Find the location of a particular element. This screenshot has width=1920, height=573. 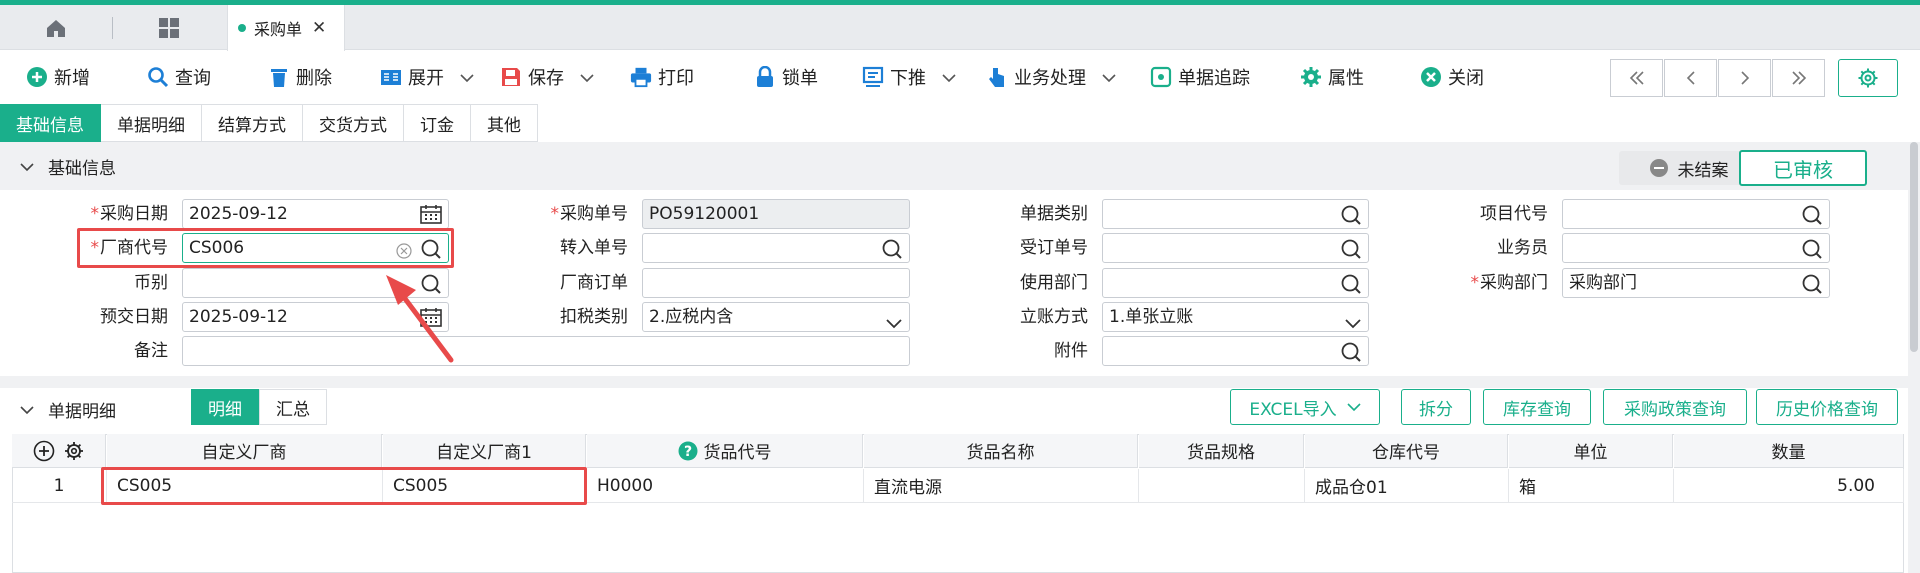

detail-view-switch: 明细 汇总 is located at coordinates (259, 407).